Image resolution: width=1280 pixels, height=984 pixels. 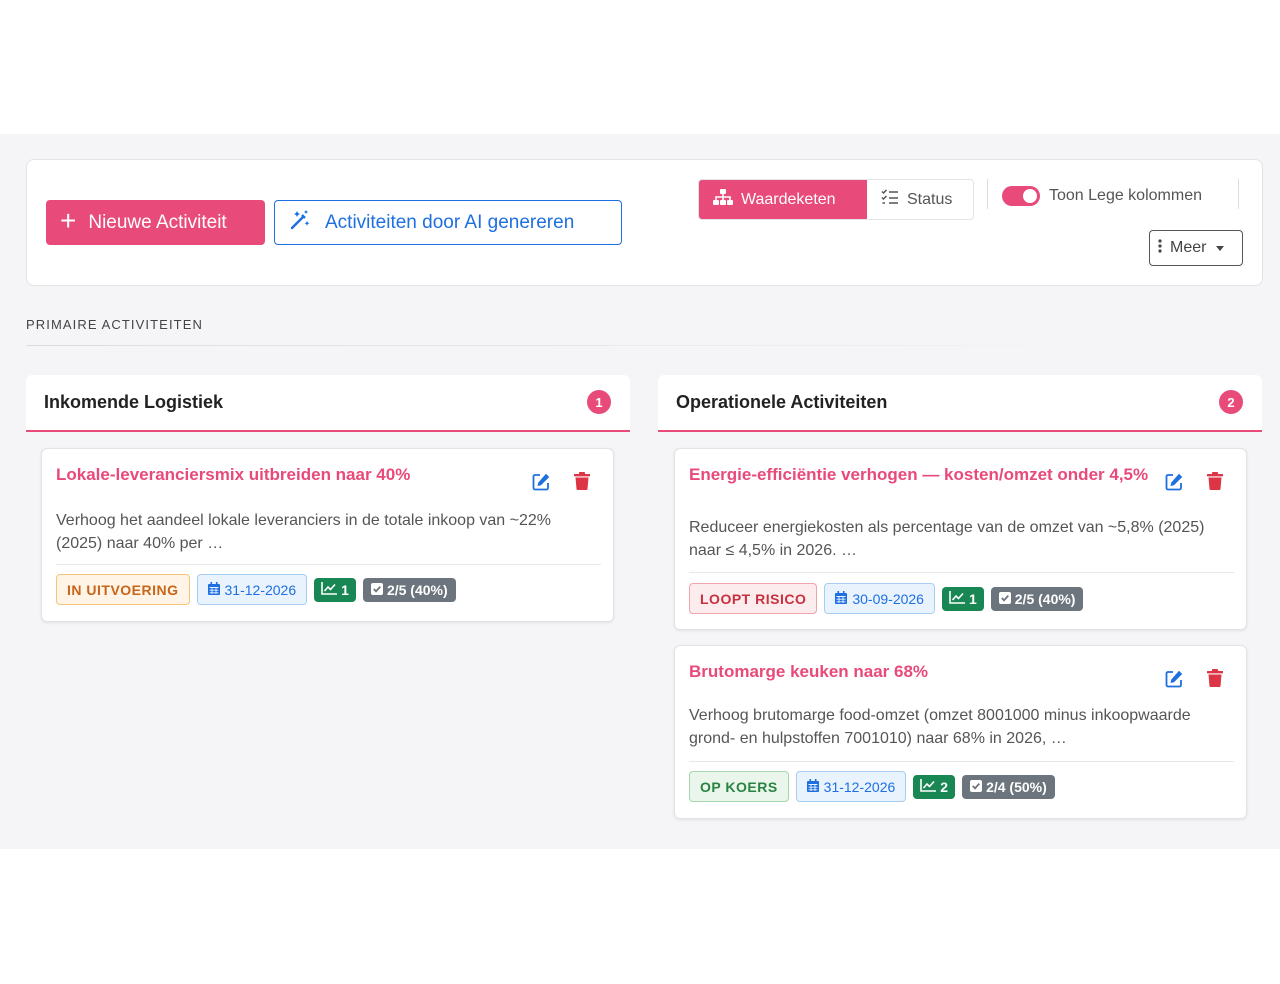 I want to click on ai-generate-label: Activiteiten door AI genereren, so click(x=450, y=222).